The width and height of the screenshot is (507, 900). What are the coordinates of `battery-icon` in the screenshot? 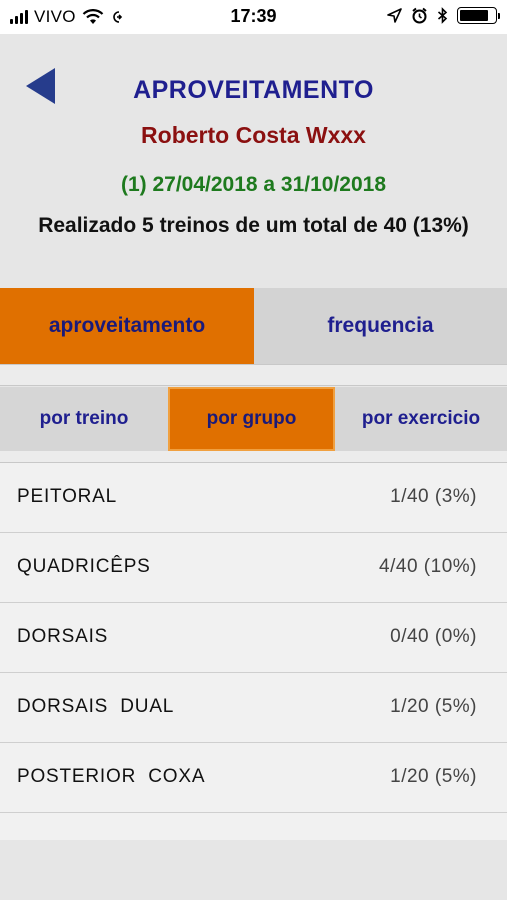 It's located at (478, 15).